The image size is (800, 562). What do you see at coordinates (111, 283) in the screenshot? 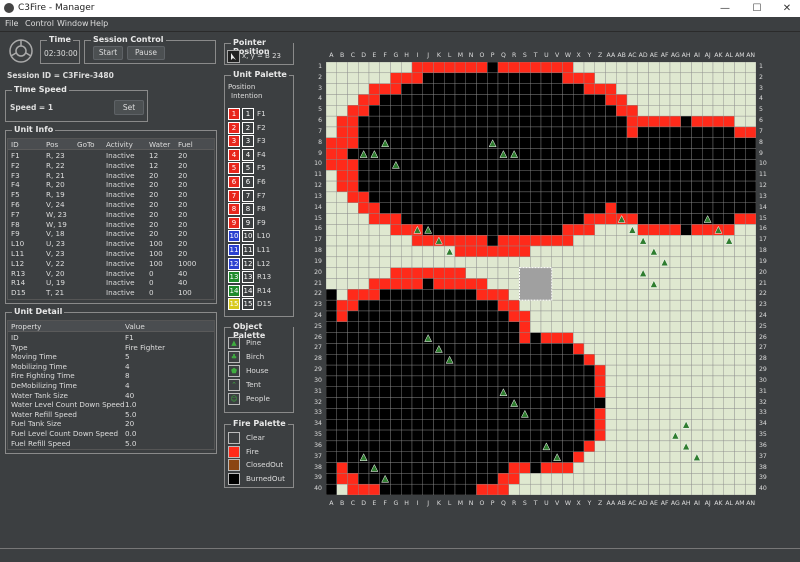
I see `table-row: R14 U, 19 Inactive 0 40` at bounding box center [111, 283].